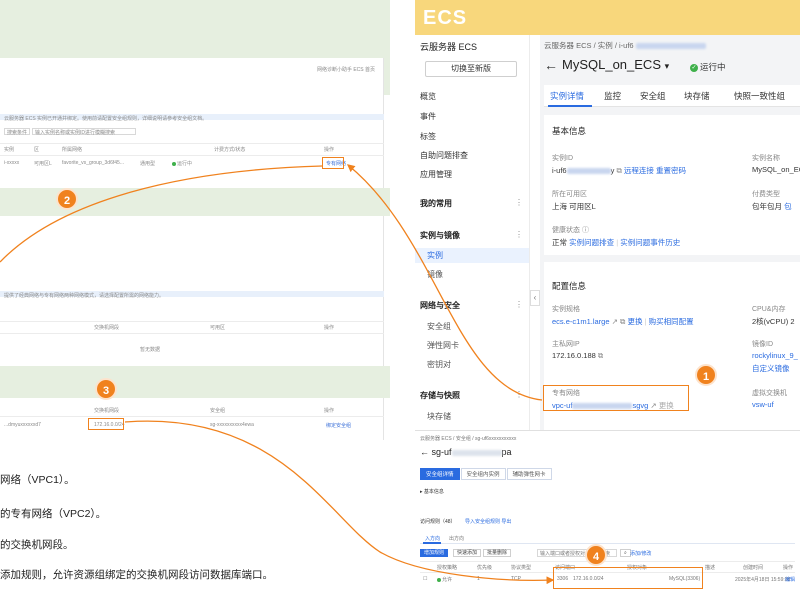 Image resolution: width=800 pixels, height=600 pixels. Describe the element at coordinates (488, 521) in the screenshot. I see `import-export-links: 导入安全组规则 导出` at that location.